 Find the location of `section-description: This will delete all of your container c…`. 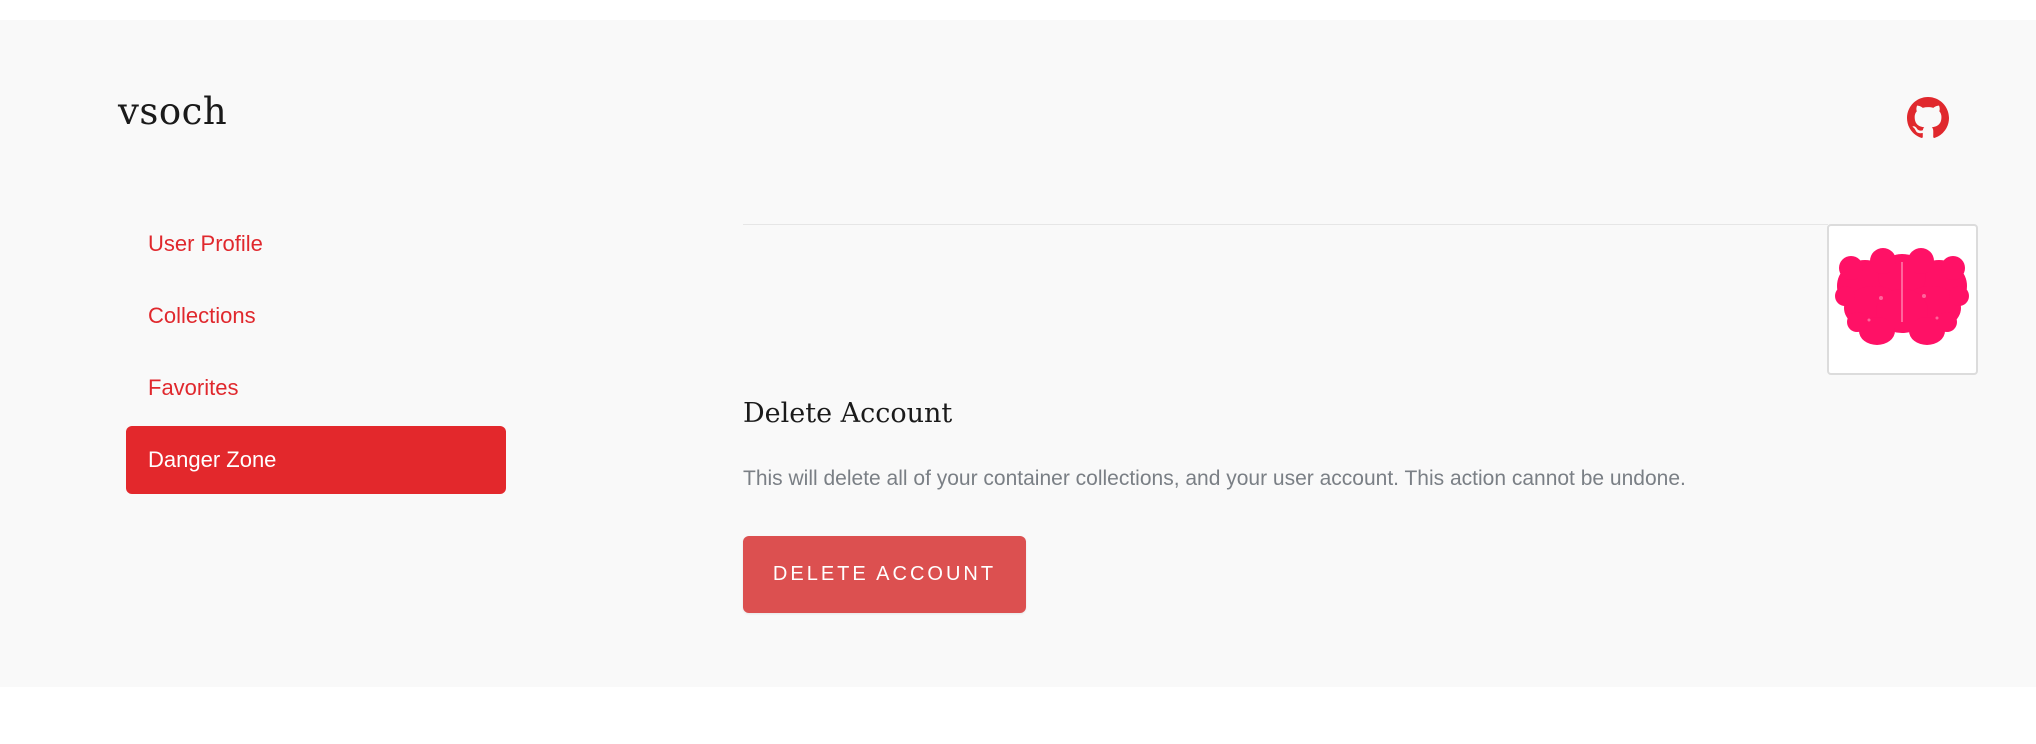

section-description: This will delete all of your container c… is located at coordinates (1214, 478).